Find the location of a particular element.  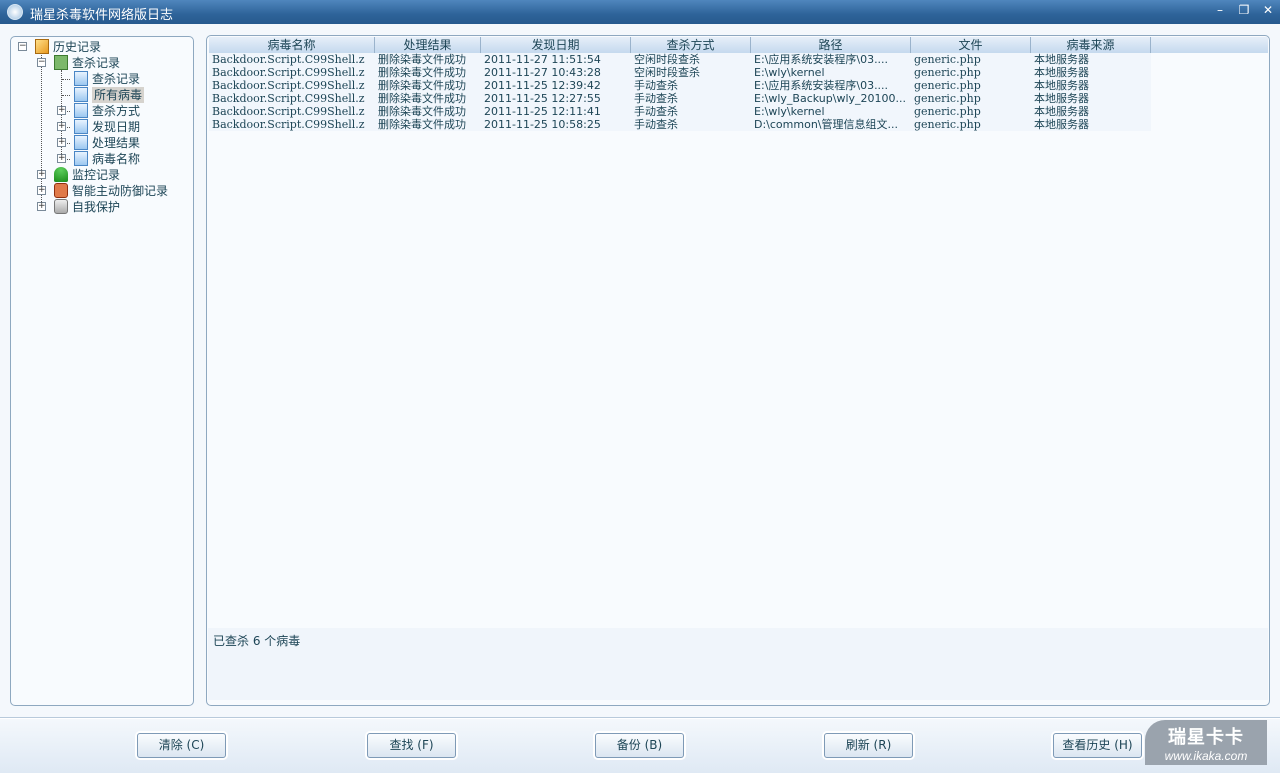

tree-item-4-expander: + is located at coordinates (61, 142).